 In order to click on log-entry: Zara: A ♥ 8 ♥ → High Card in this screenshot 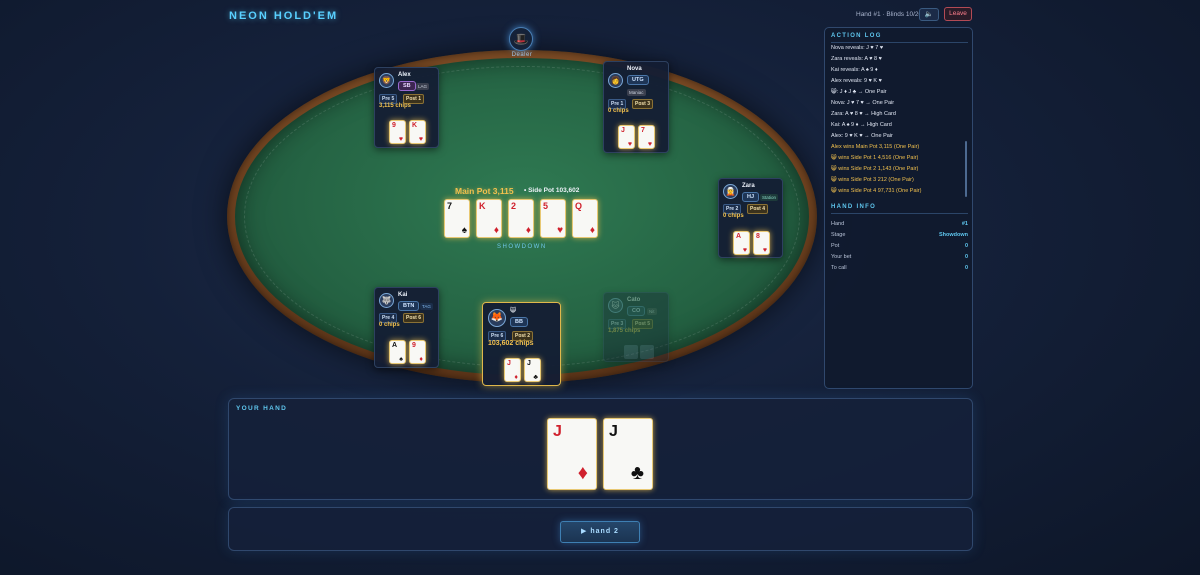, I will do `click(863, 114)`.